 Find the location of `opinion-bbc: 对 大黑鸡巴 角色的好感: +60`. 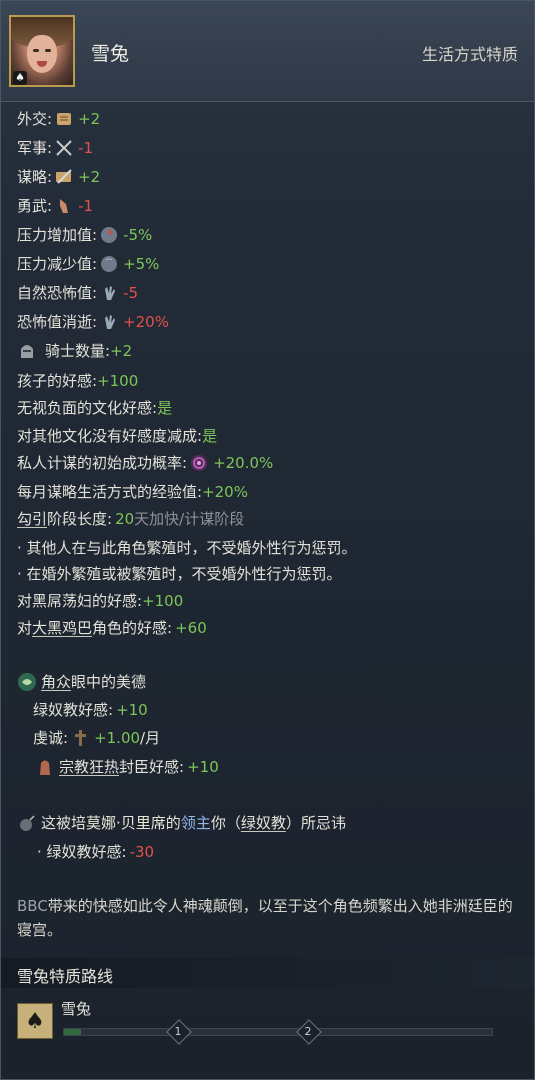

opinion-bbc: 对 大黑鸡巴 角色的好感: +60 is located at coordinates (112, 628).